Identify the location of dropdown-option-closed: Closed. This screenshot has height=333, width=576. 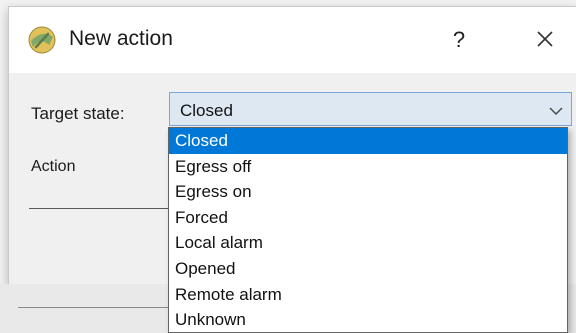
(368, 141).